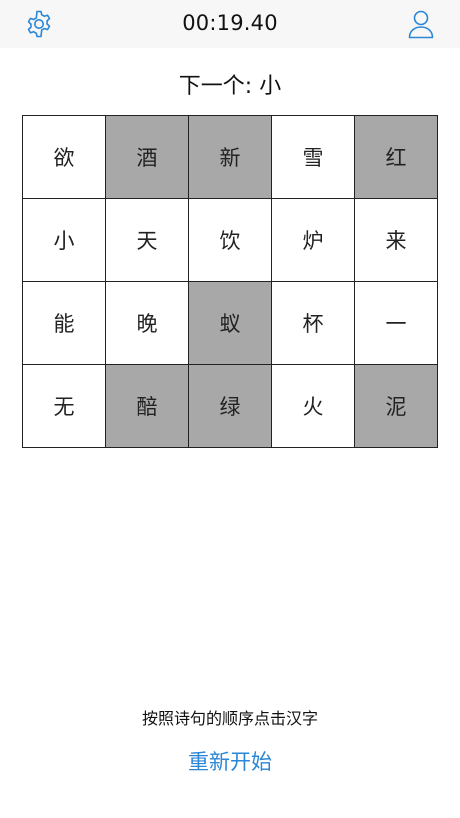  What do you see at coordinates (147, 240) in the screenshot?
I see `grid-cell: 天` at bounding box center [147, 240].